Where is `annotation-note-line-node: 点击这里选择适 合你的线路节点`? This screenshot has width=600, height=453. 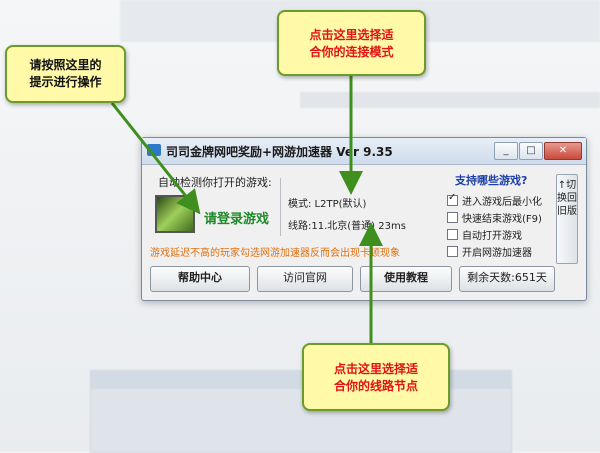 annotation-note-line-node: 点击这里选择适 合你的线路节点 is located at coordinates (376, 377).